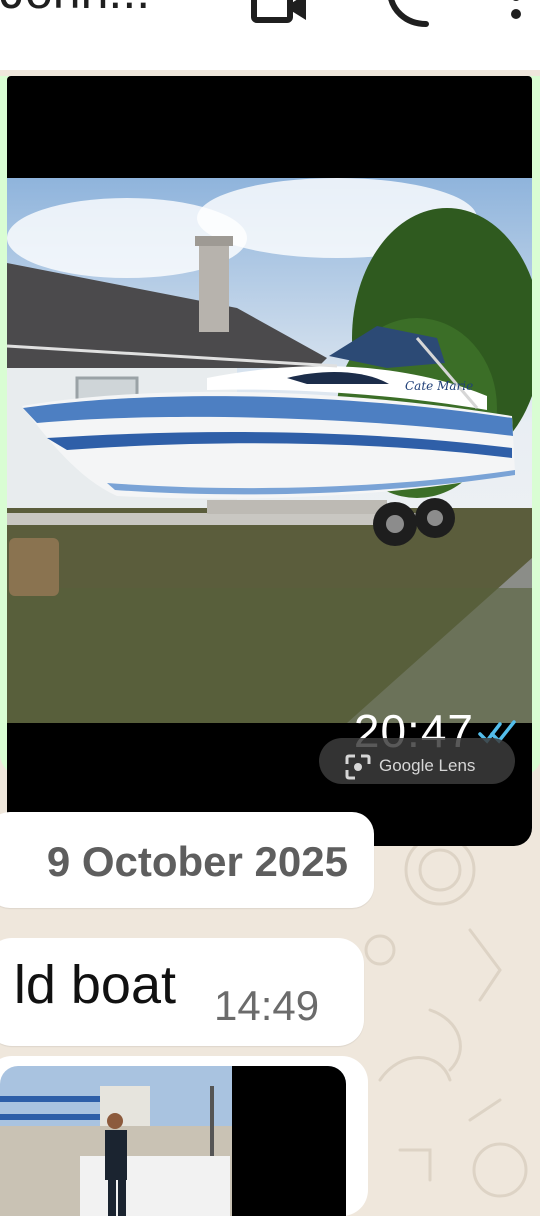 The height and width of the screenshot is (1216, 540). I want to click on message-text: ld boat, so click(94, 985).